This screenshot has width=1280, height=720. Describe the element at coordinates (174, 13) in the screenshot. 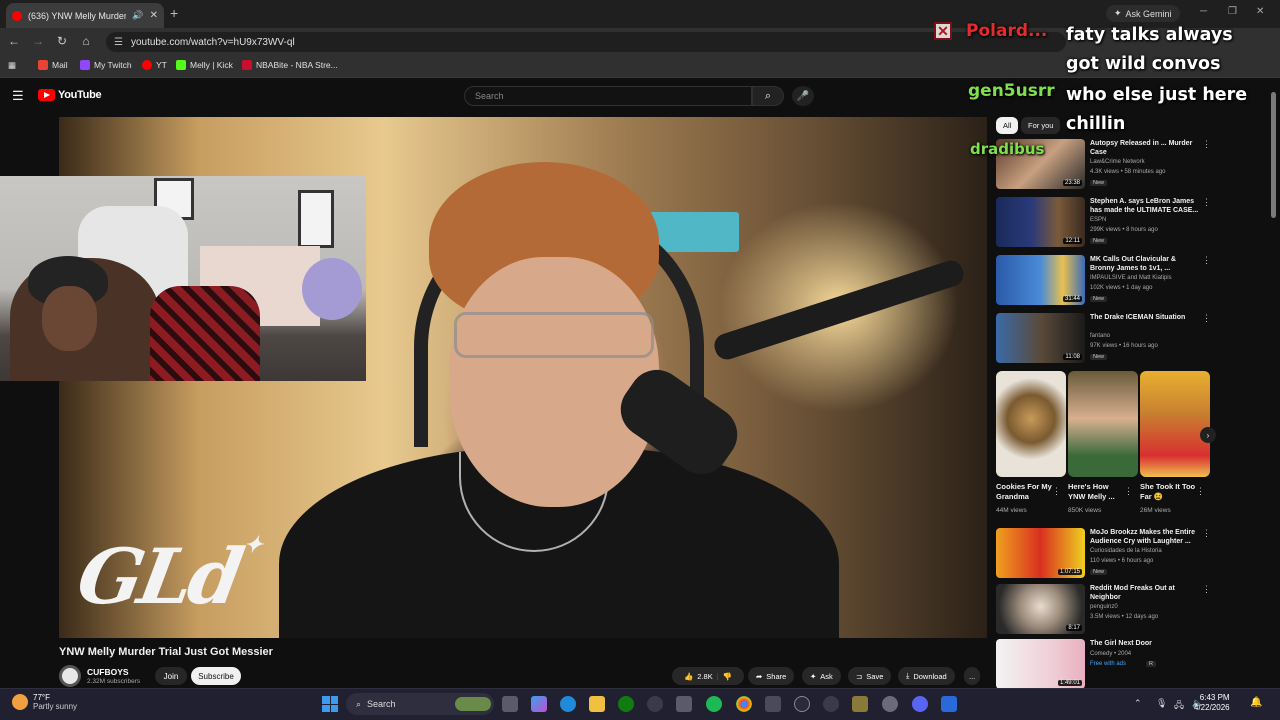

I see `new-tab-button: +` at that location.